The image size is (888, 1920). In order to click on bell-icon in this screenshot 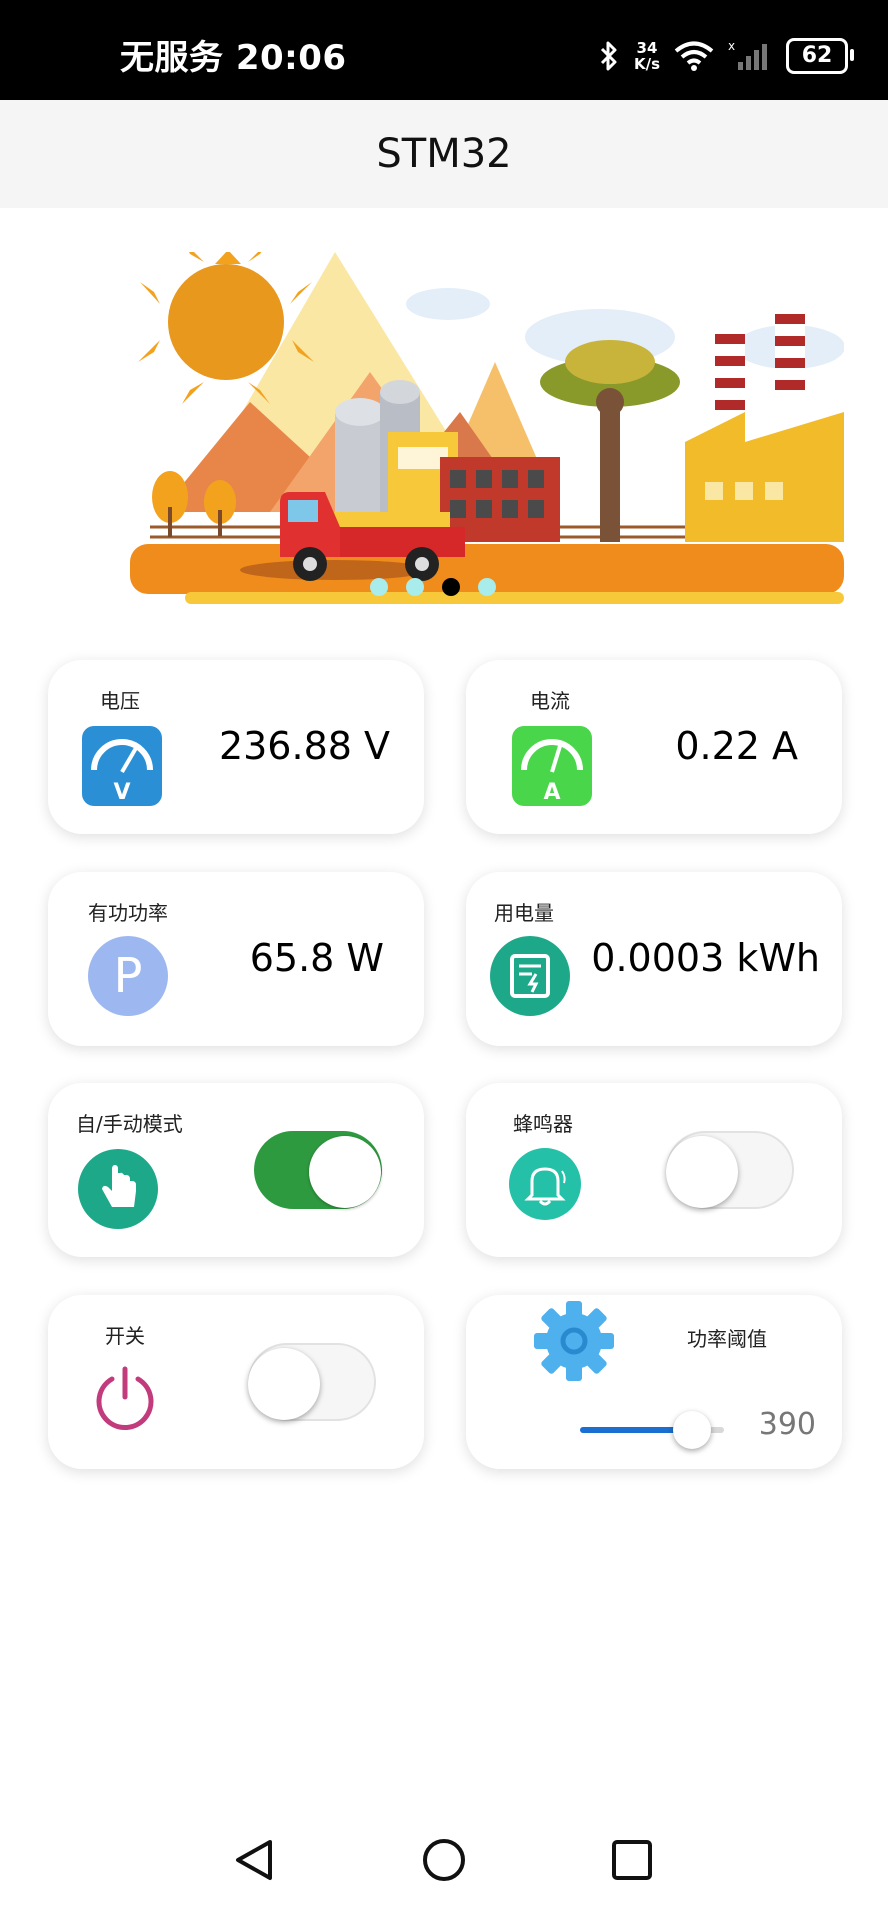, I will do `click(545, 1184)`.